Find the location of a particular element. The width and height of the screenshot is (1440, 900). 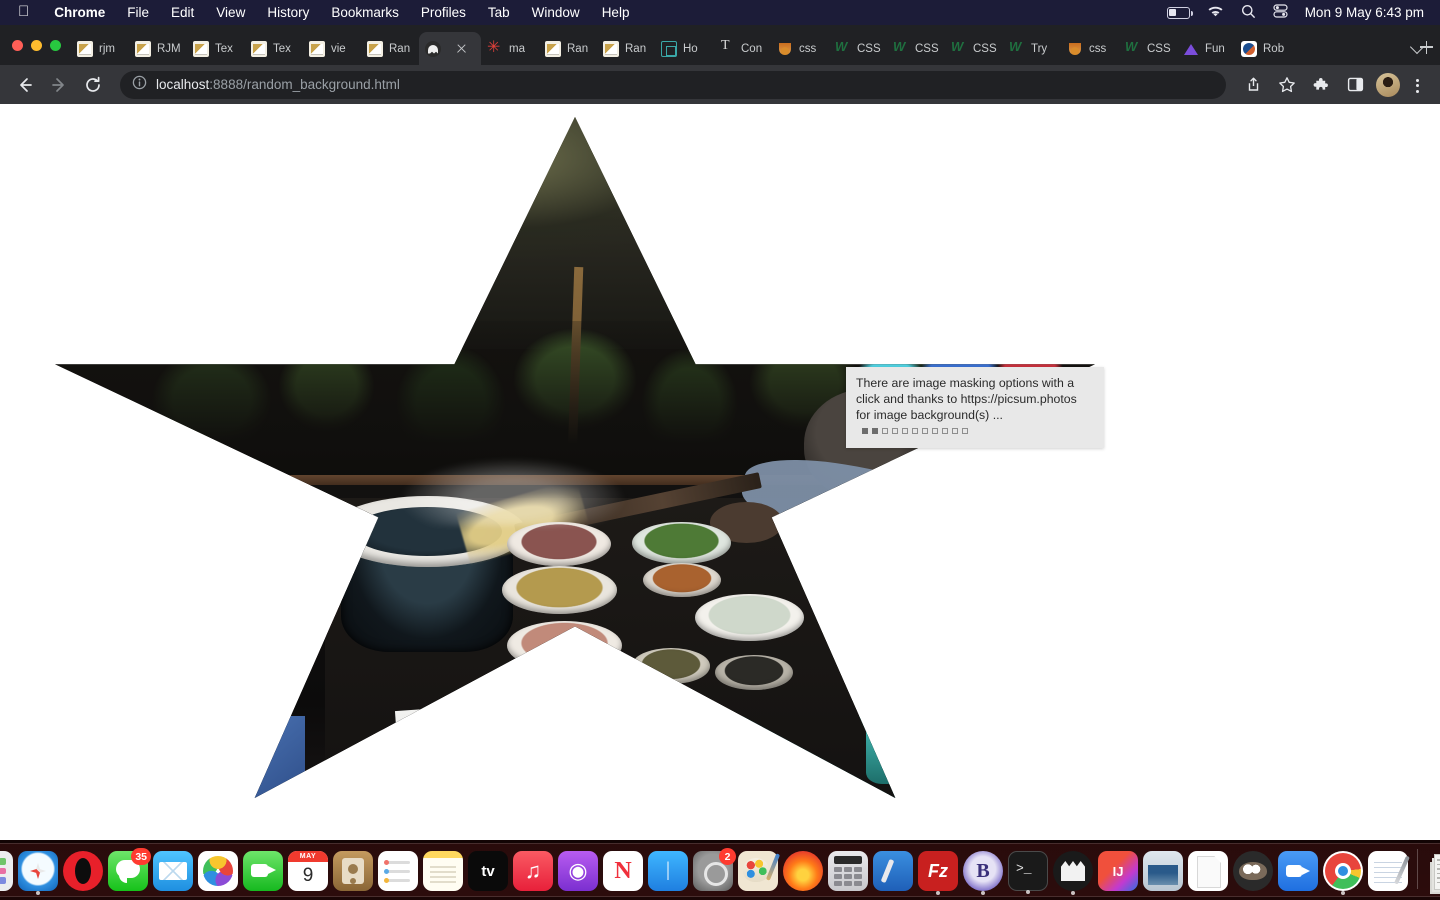

browser-tab: rjm is located at coordinates (100, 48).